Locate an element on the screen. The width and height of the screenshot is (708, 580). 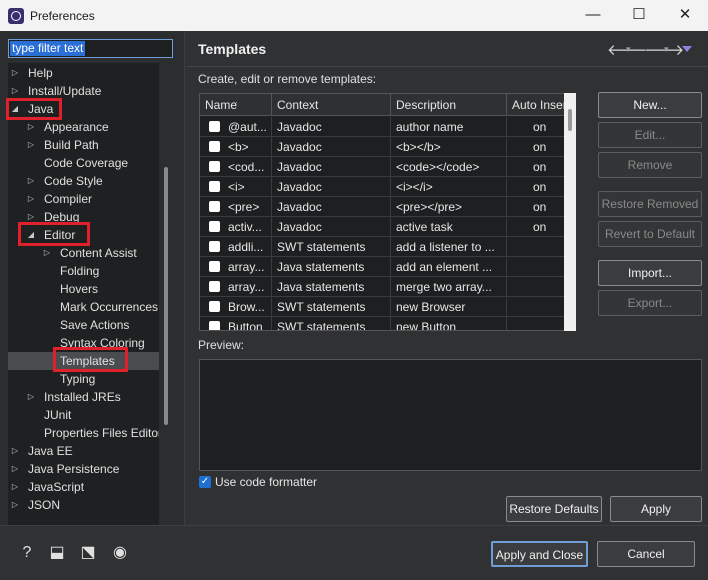
tree-item-editor: ◢ Editor is located at coordinates (83, 235).